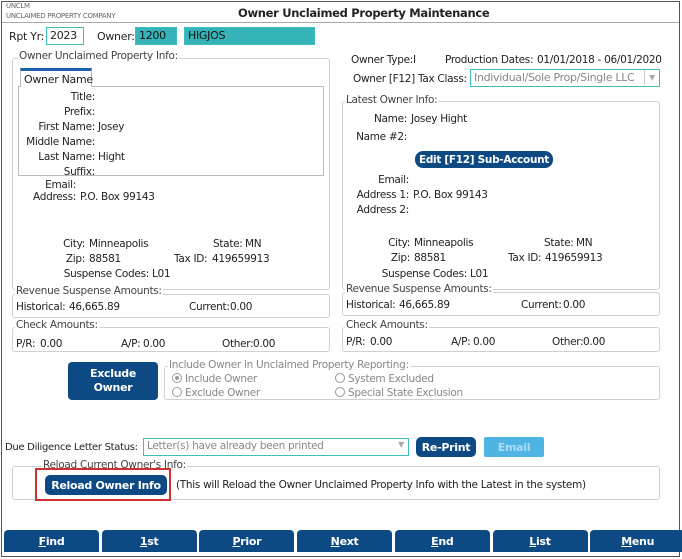  What do you see at coordinates (60, 185) in the screenshot?
I see `email-label: Email:` at bounding box center [60, 185].